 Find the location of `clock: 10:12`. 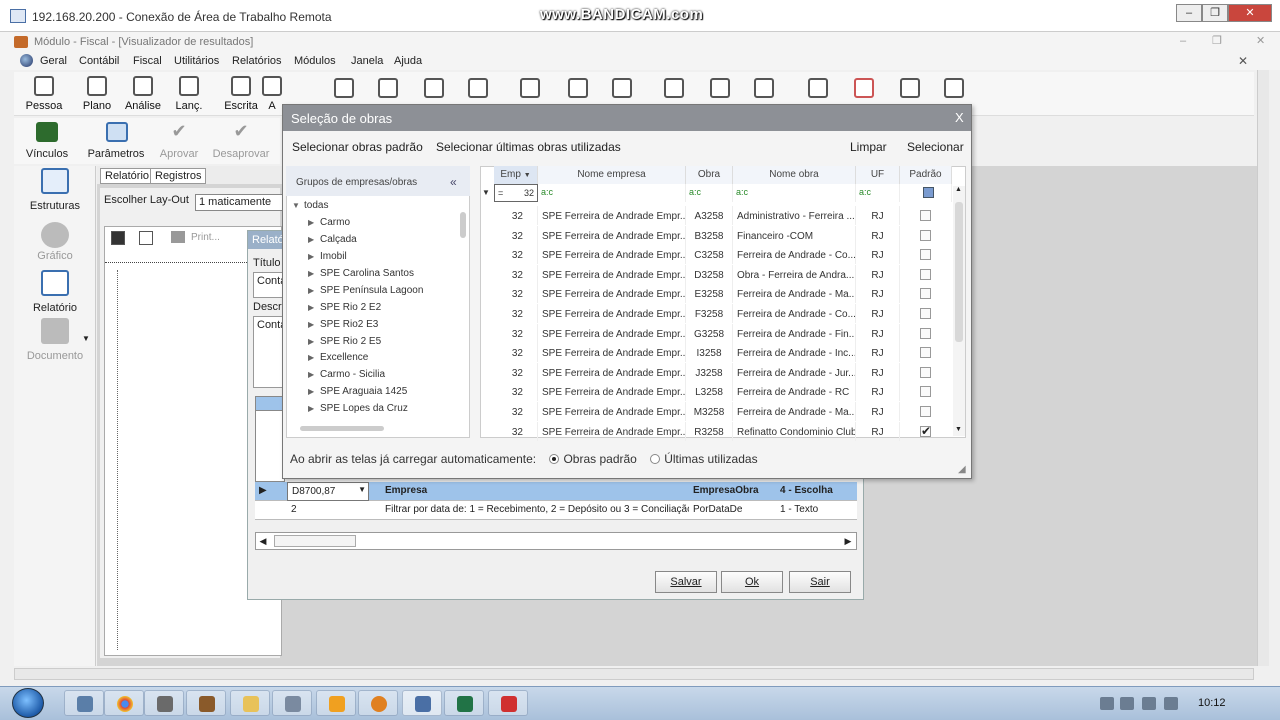

clock: 10:12 is located at coordinates (1212, 703).